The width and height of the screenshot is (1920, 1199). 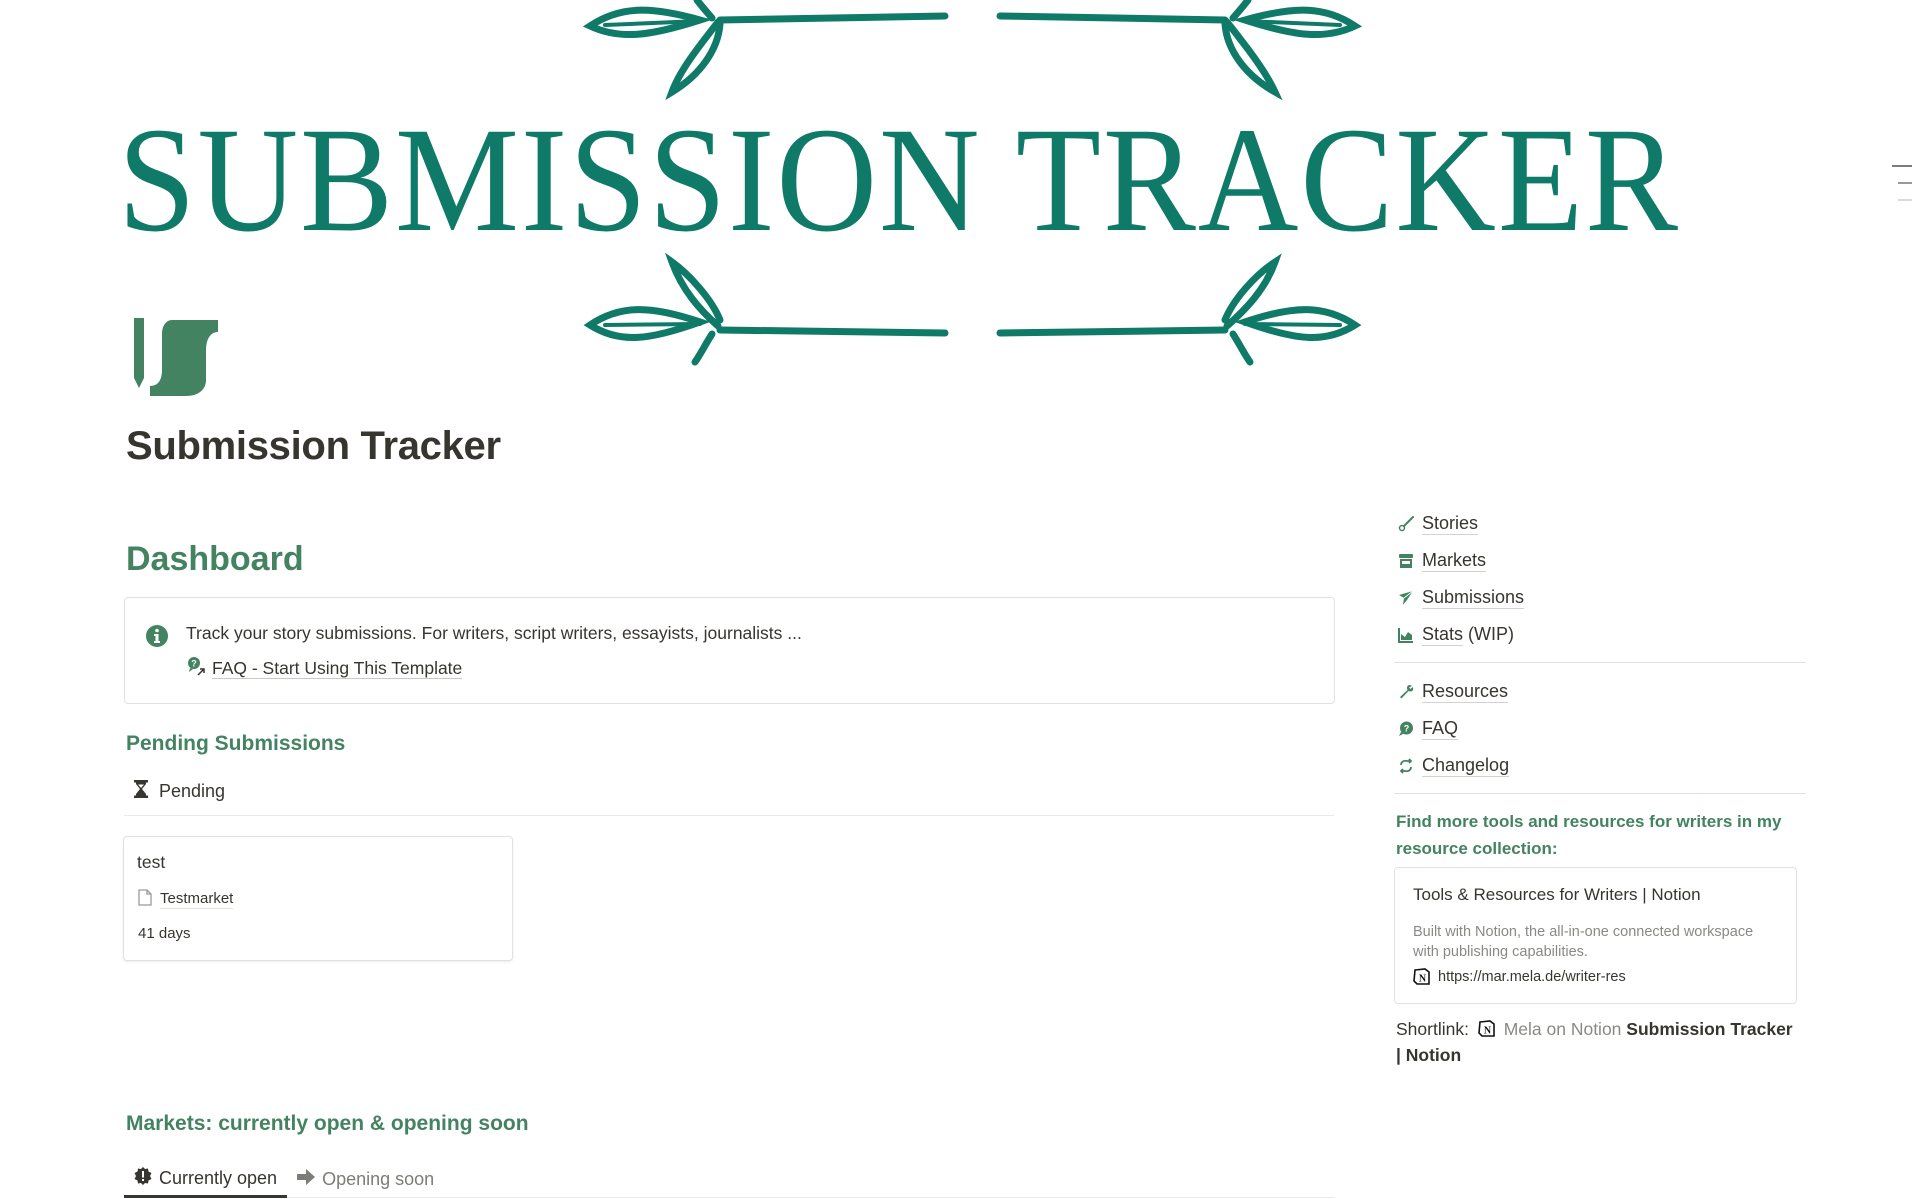 What do you see at coordinates (729, 1180) in the screenshot?
I see `markets-view-tabs: Currently open Opening soon` at bounding box center [729, 1180].